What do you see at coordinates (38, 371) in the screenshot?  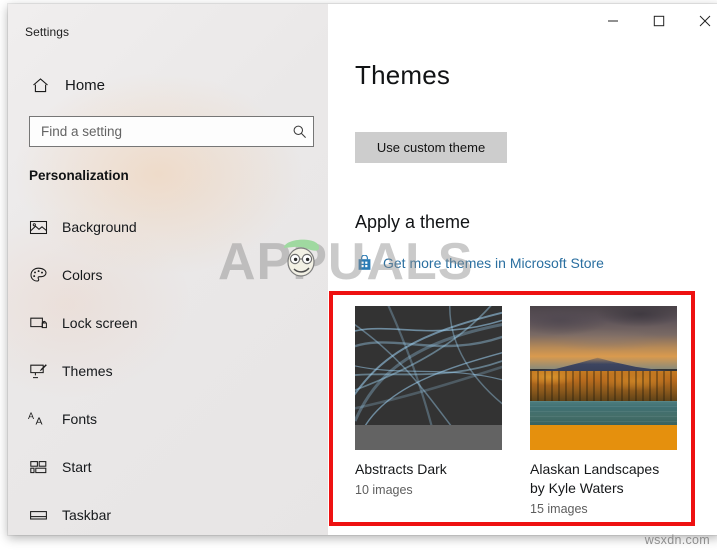 I see `brush-icon` at bounding box center [38, 371].